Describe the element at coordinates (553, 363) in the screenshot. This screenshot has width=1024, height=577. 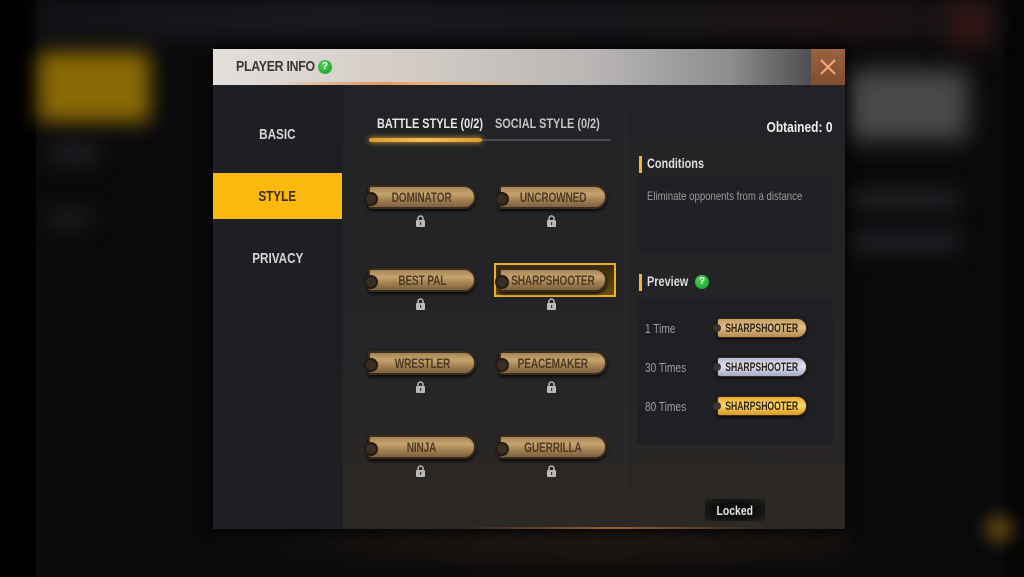
I see `style-tag-label: PEACEMAKER` at that location.